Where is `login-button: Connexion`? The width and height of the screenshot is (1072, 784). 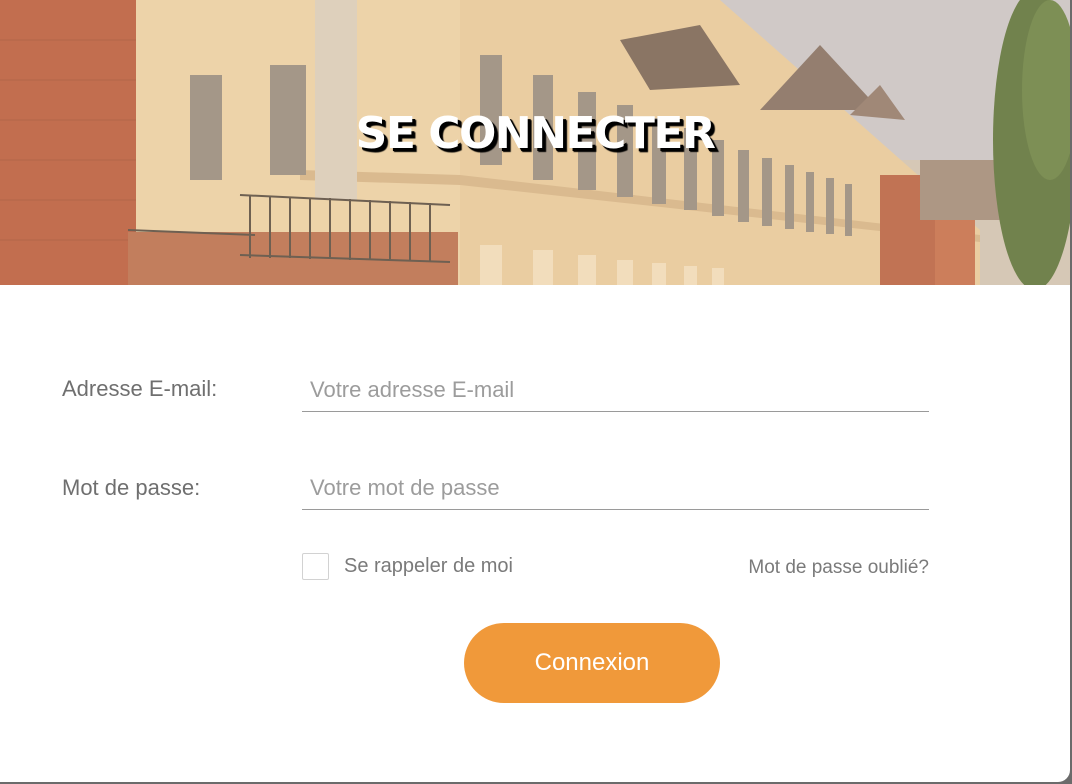
login-button: Connexion is located at coordinates (592, 663).